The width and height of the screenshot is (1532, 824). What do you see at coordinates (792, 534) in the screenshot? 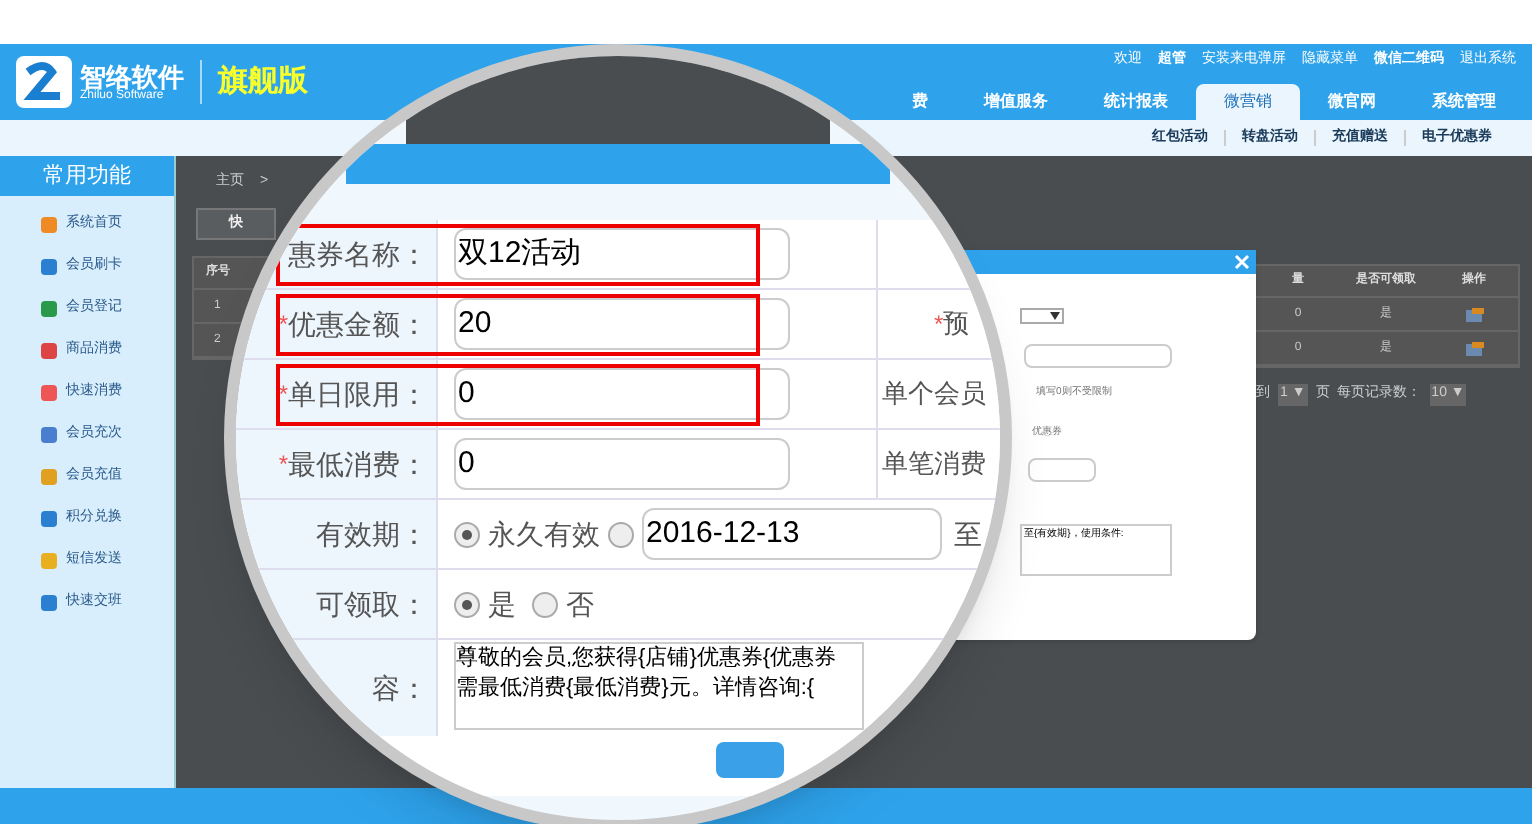
I see `date-field: 2016-12-13` at bounding box center [792, 534].